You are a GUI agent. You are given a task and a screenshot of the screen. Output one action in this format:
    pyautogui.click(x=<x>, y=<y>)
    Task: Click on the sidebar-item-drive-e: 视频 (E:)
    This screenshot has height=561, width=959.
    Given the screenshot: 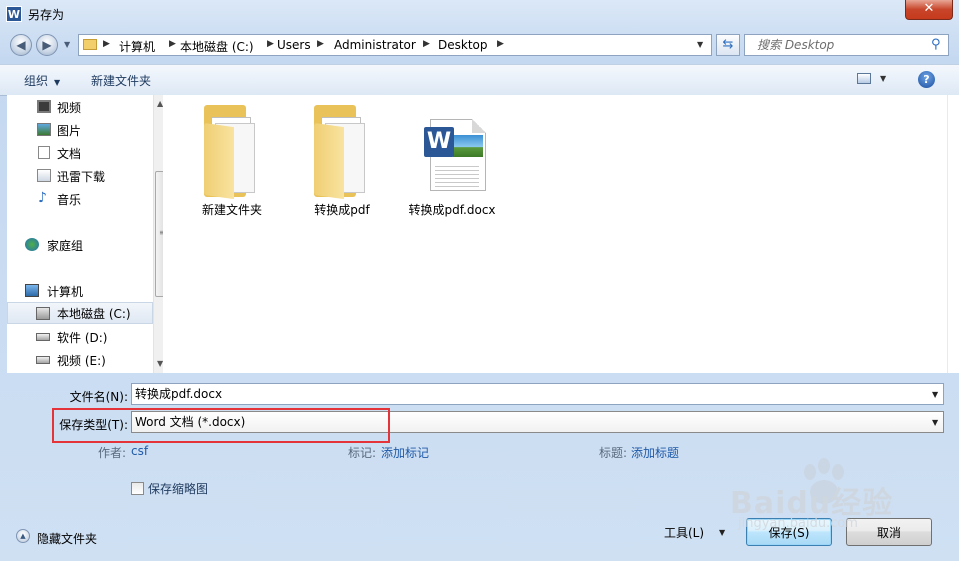 What is the action you would take?
    pyautogui.click(x=80, y=360)
    